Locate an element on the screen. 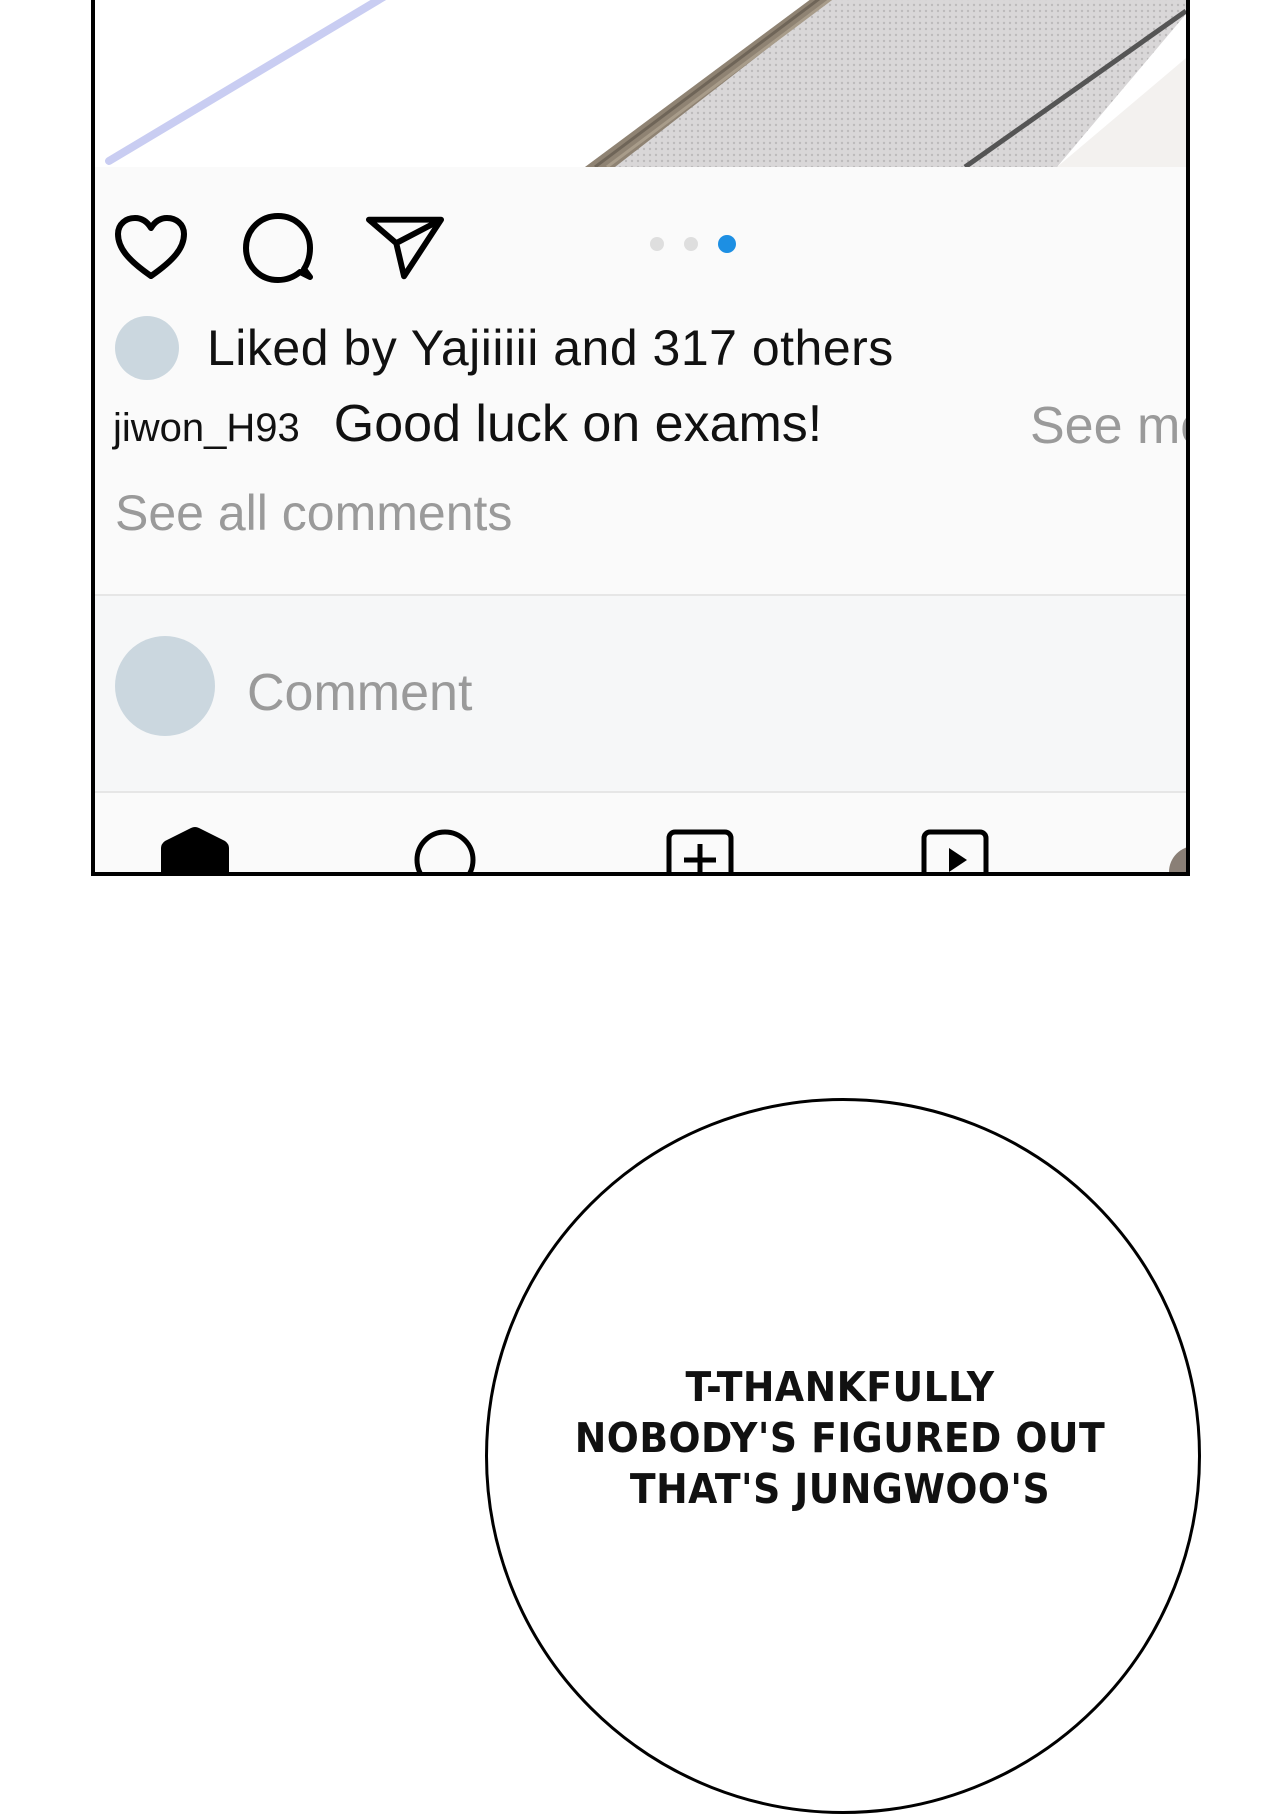 This screenshot has height=1814, width=1280. caption: jiwon_H93 Good luck on exams! is located at coordinates (467, 424).